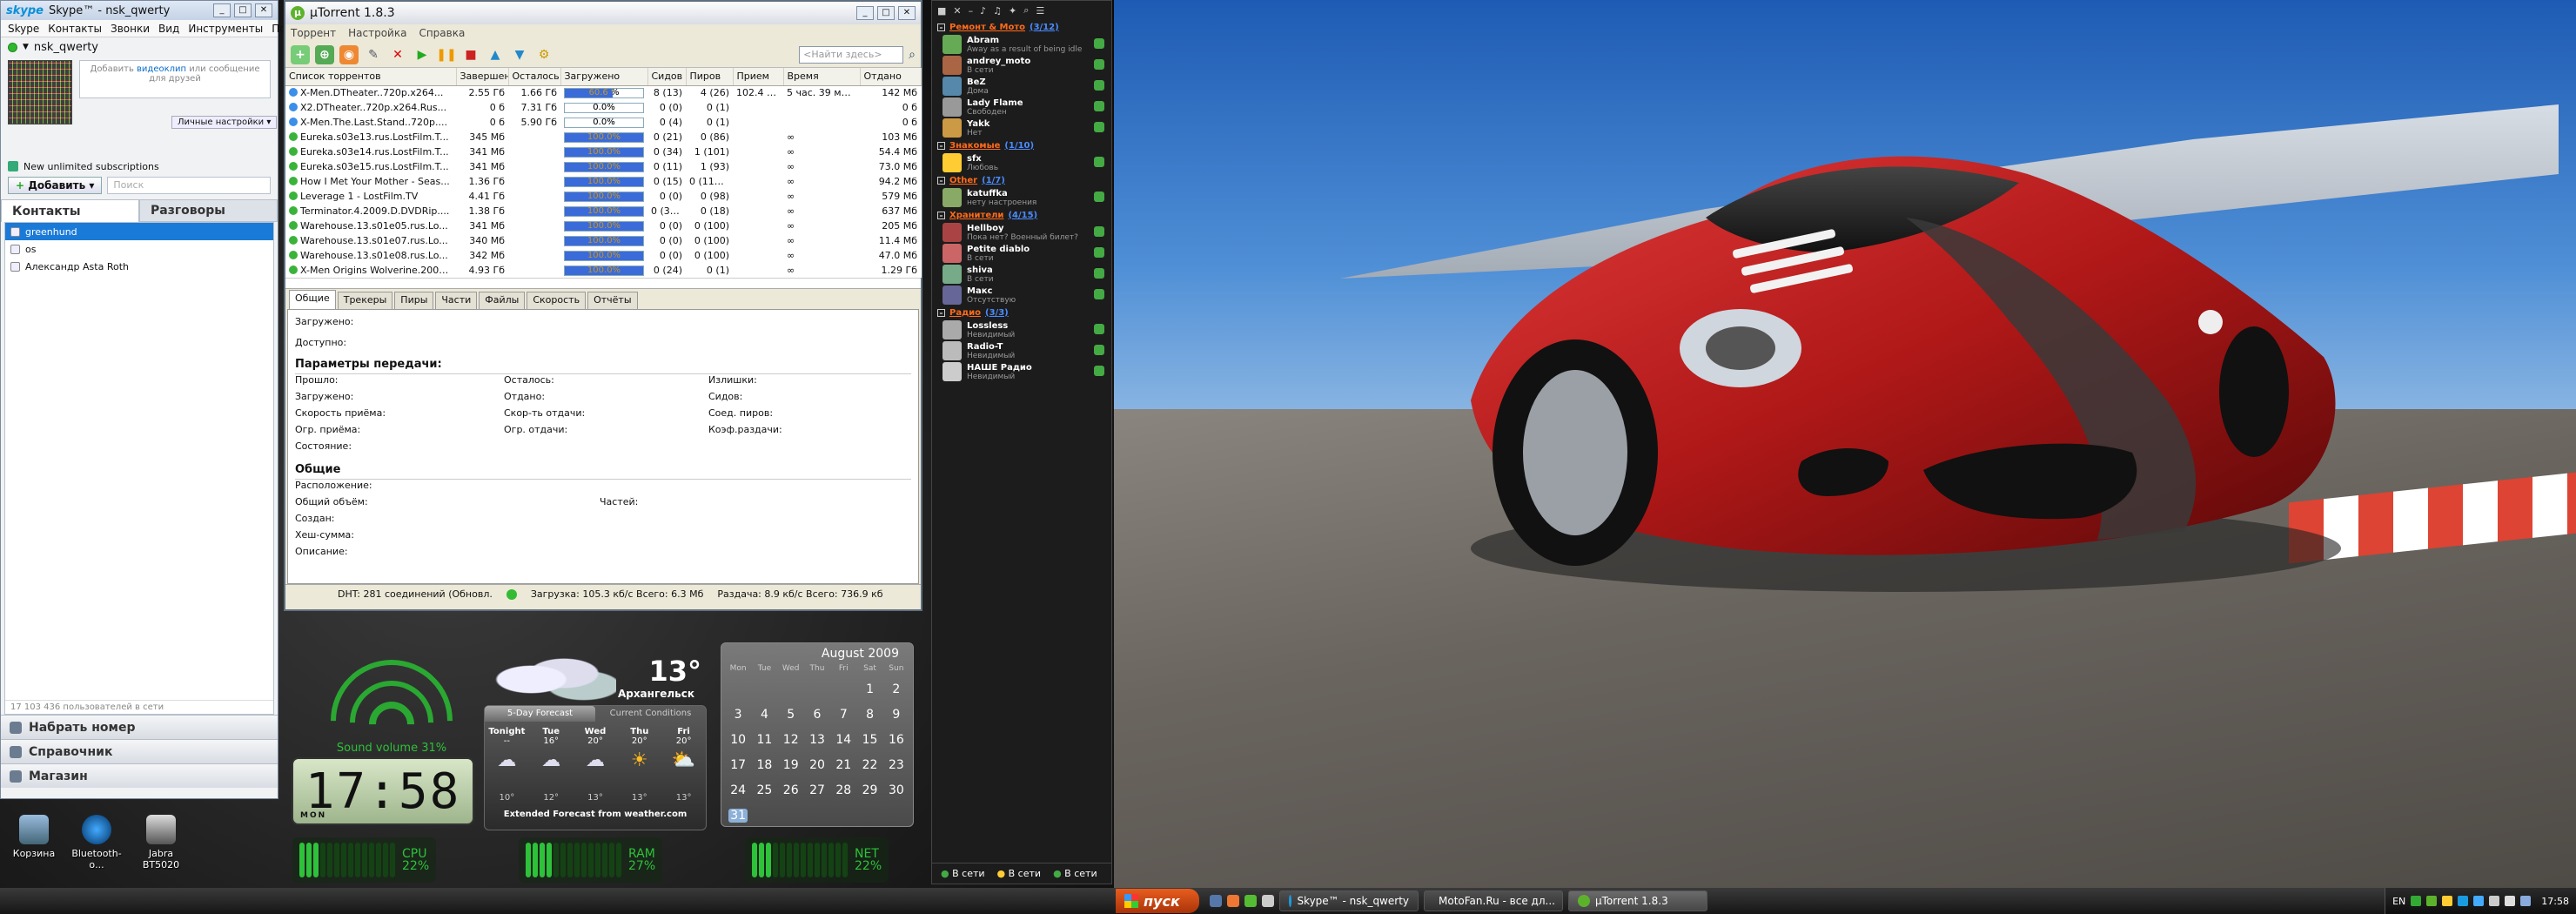 The height and width of the screenshot is (914, 2576). What do you see at coordinates (1020, 873) in the screenshot?
I see `status-jabber: ● В сети` at bounding box center [1020, 873].